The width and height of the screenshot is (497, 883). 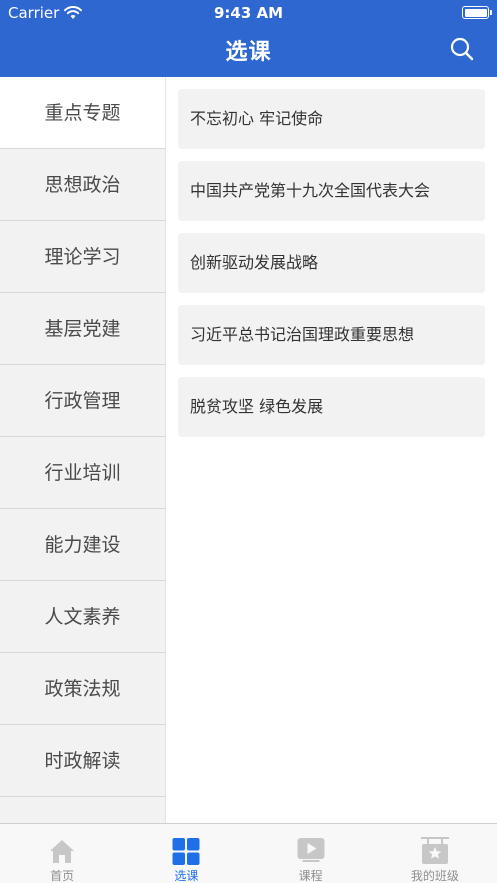 What do you see at coordinates (477, 12) in the screenshot?
I see `battery-icon` at bounding box center [477, 12].